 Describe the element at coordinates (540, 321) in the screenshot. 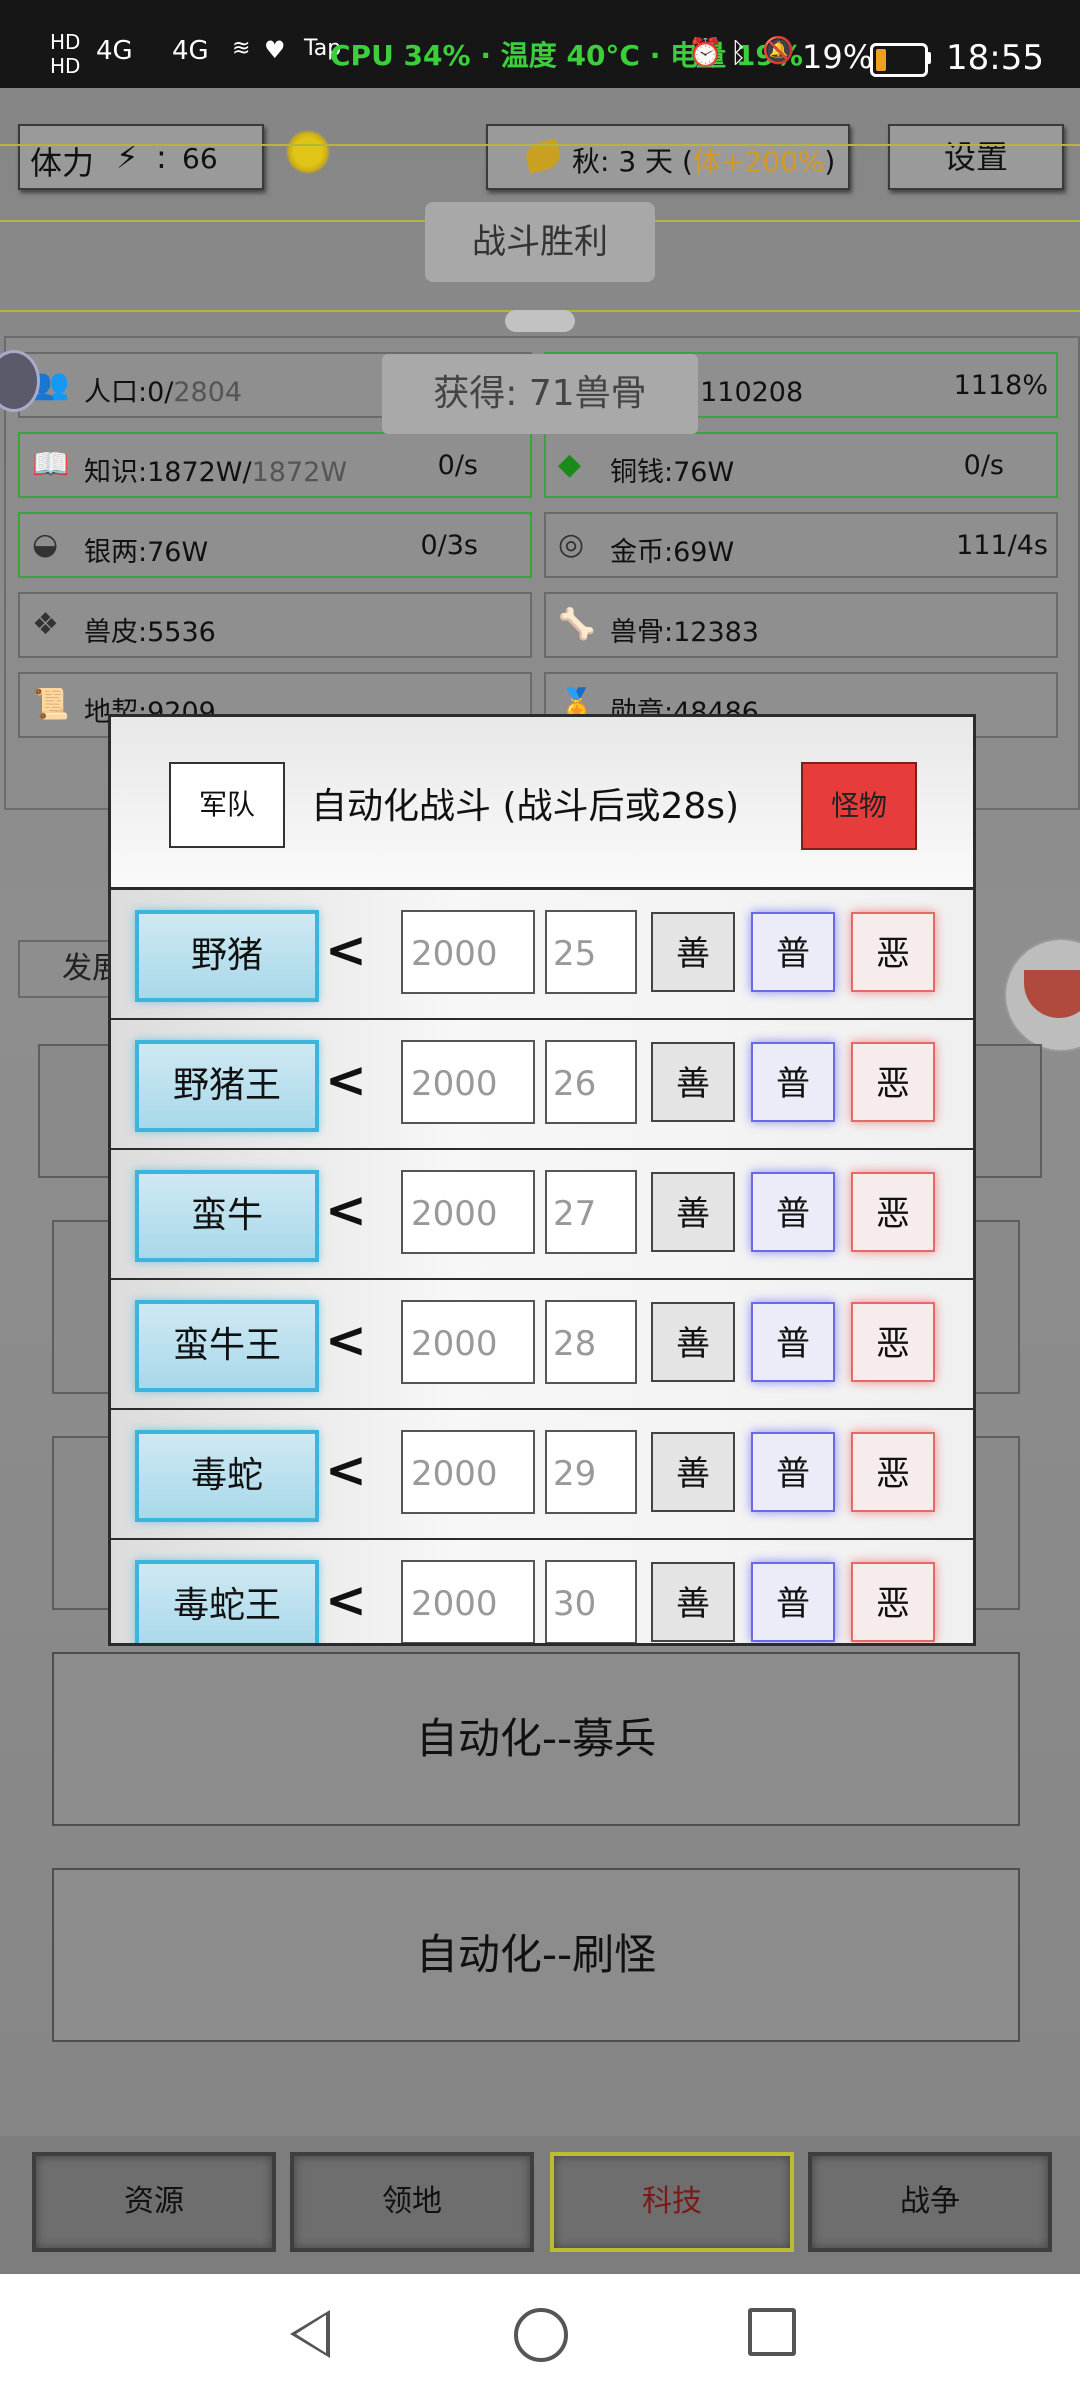

I see `drag-handle` at that location.